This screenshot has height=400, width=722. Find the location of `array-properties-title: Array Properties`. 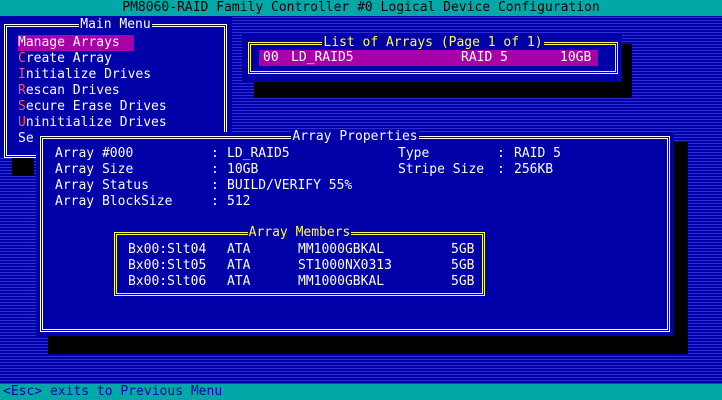

array-properties-title: Array Properties is located at coordinates (355, 136).